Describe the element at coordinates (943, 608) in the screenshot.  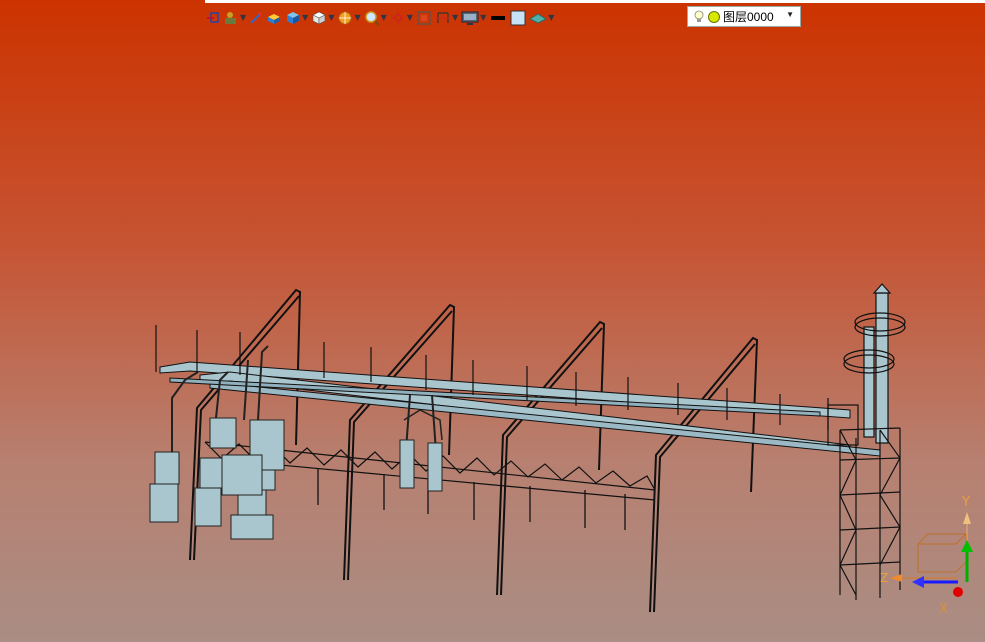
I see `axis-x-label: X` at that location.